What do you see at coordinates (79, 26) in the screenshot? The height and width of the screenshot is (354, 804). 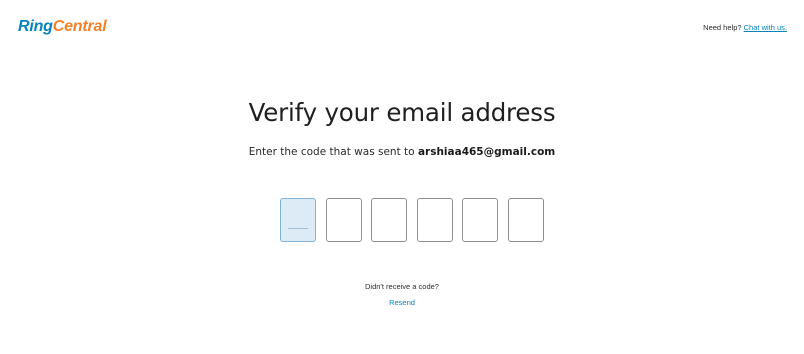 I see `logo-central-text: Central` at bounding box center [79, 26].